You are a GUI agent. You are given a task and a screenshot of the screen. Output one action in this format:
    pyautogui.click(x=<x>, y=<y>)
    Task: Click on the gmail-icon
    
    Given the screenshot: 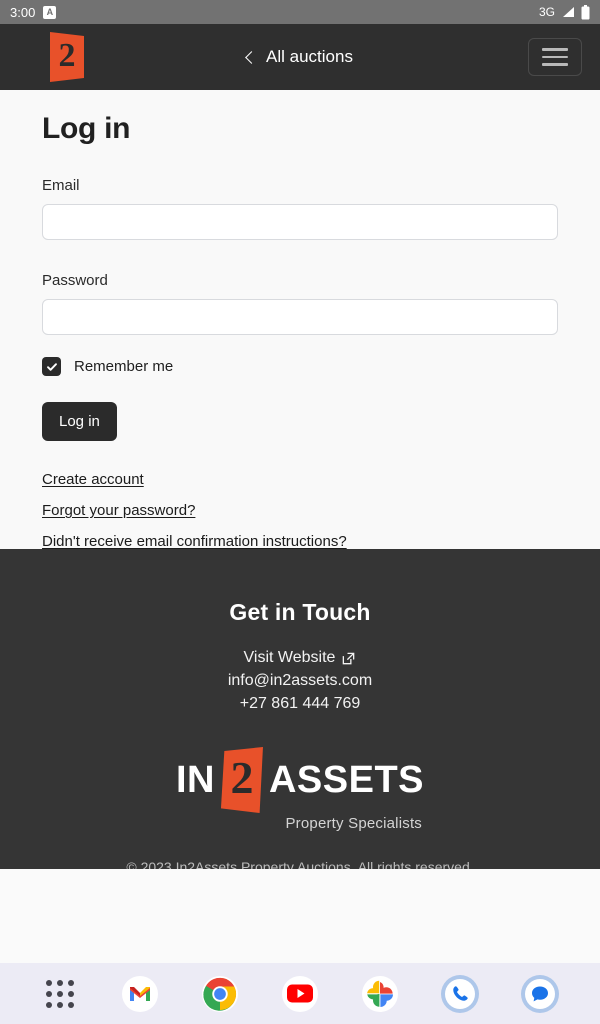 What is the action you would take?
    pyautogui.click(x=140, y=994)
    